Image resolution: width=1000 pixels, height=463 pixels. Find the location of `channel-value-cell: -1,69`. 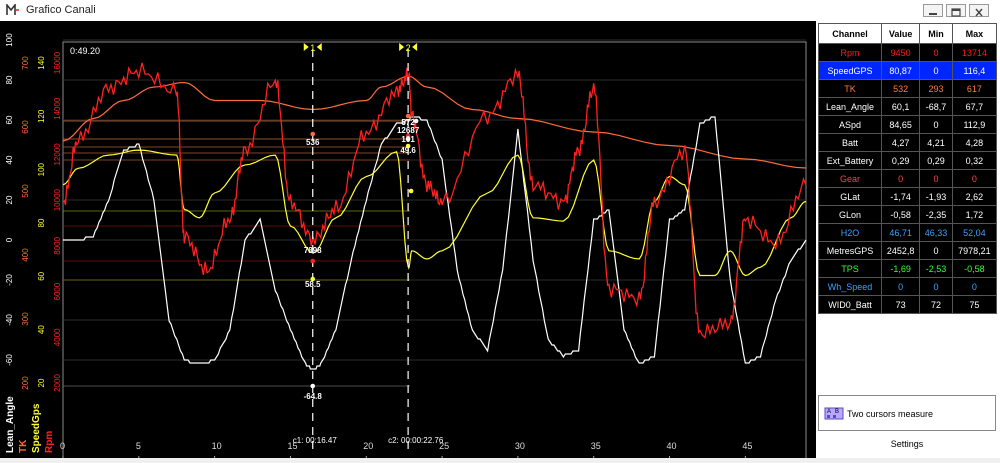

channel-value-cell: -1,69 is located at coordinates (900, 268).